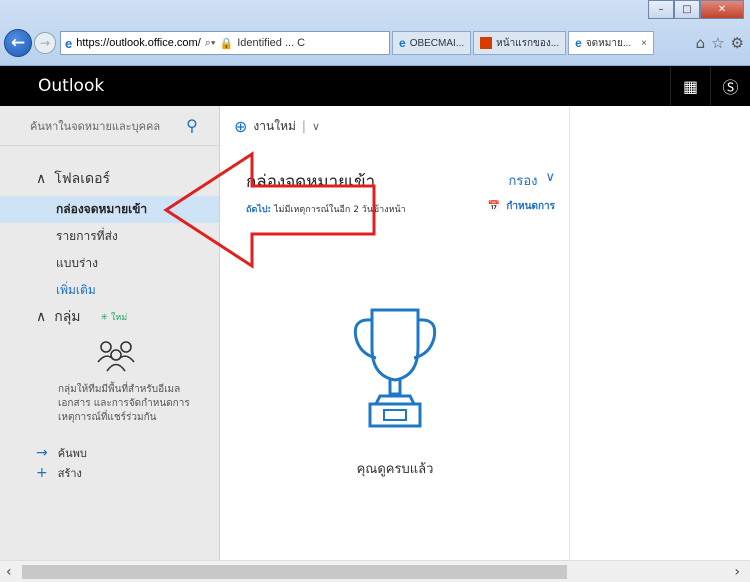 This screenshot has width=750, height=582. What do you see at coordinates (109, 209) in the screenshot?
I see `folder-inbox: กล่องจดหมายเข้า` at bounding box center [109, 209].